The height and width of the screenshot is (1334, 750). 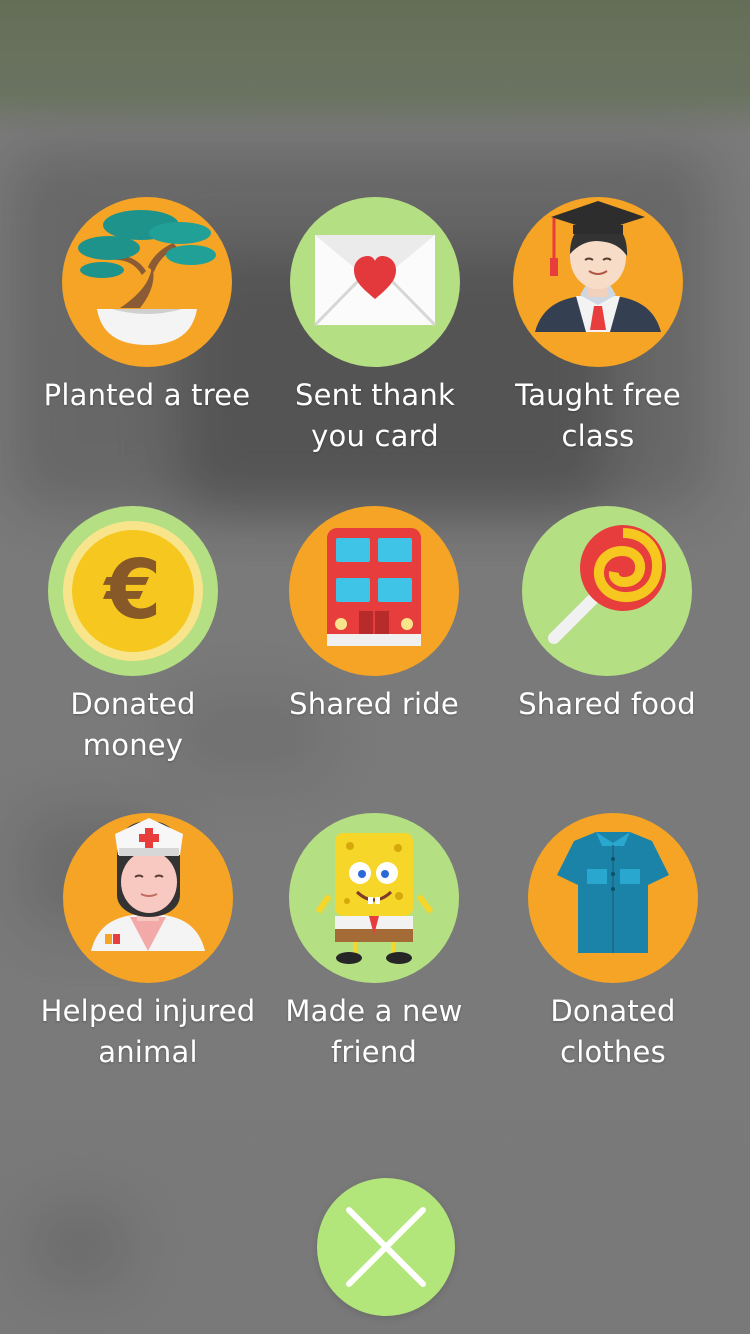 I want to click on activity-taught-free-class: Taught free class, so click(x=598, y=327).